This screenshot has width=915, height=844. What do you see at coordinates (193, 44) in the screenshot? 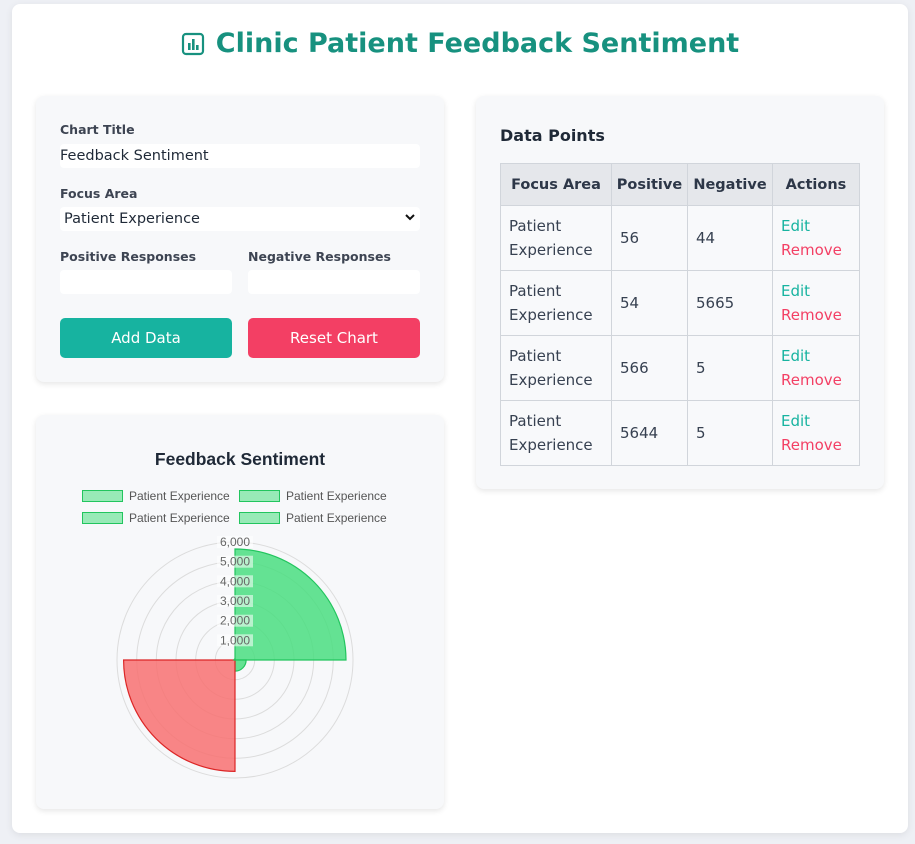
I see `bar-chart-icon` at bounding box center [193, 44].